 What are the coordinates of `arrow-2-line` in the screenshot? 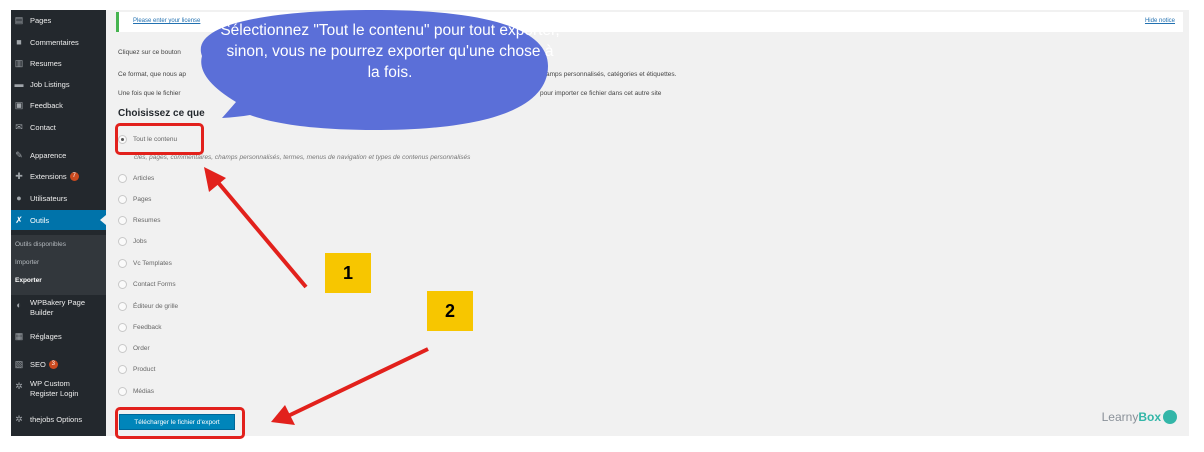 It's located at (358, 382).